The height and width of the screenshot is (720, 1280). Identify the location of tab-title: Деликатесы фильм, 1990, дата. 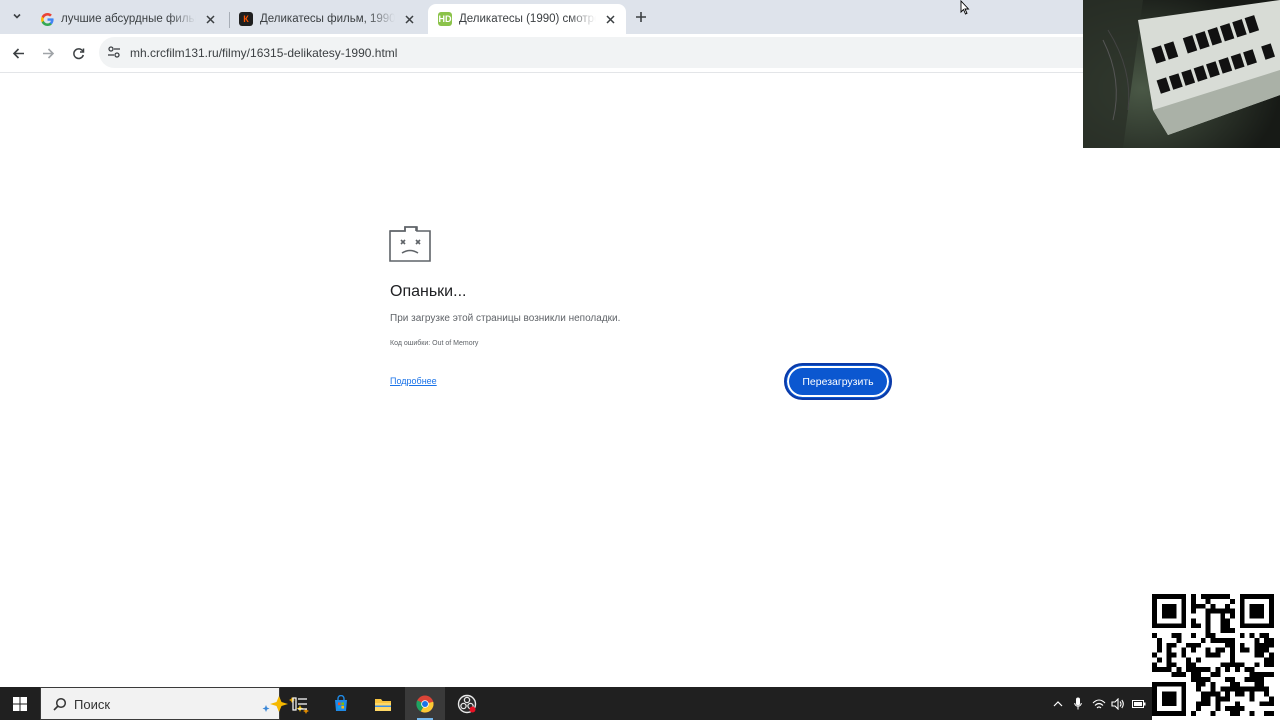
(327, 19).